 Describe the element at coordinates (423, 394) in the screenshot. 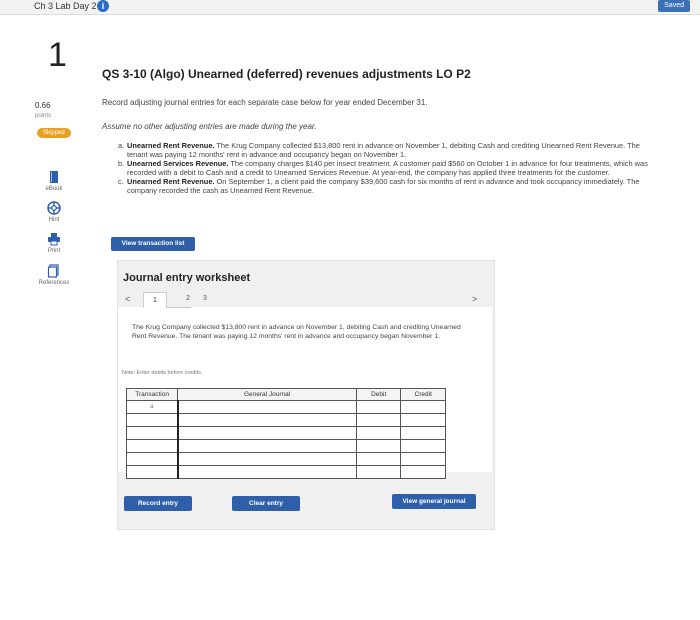

I see `col-credit: Credit` at that location.